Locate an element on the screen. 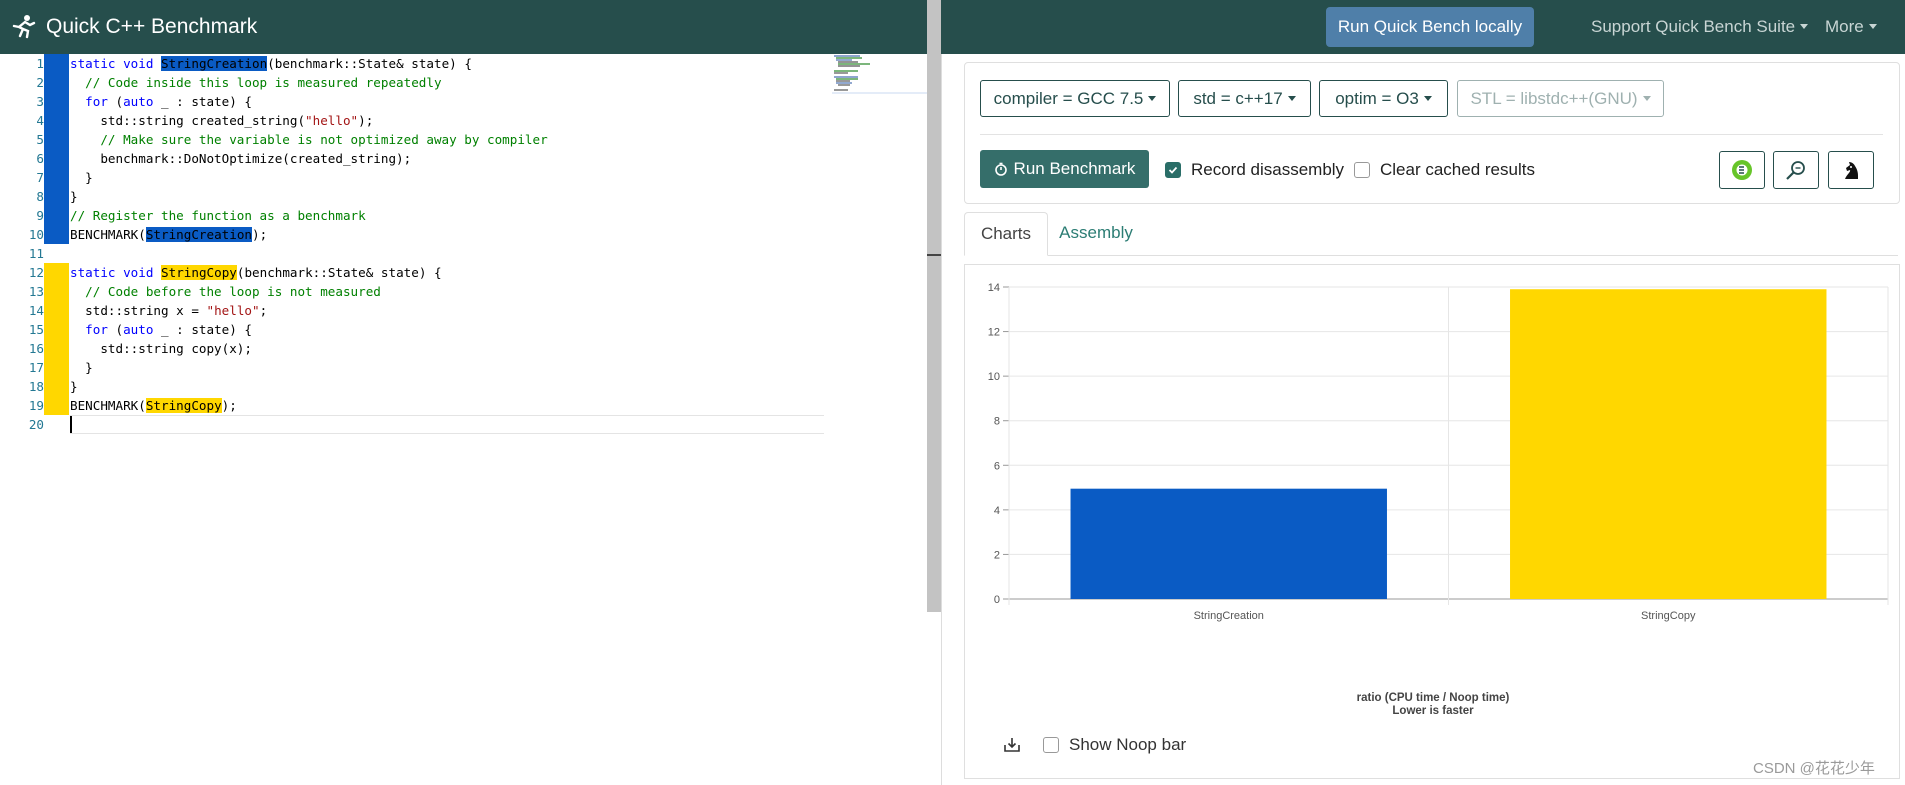 This screenshot has width=1905, height=785. clear-cached-label: Clear cached results is located at coordinates (1457, 169).